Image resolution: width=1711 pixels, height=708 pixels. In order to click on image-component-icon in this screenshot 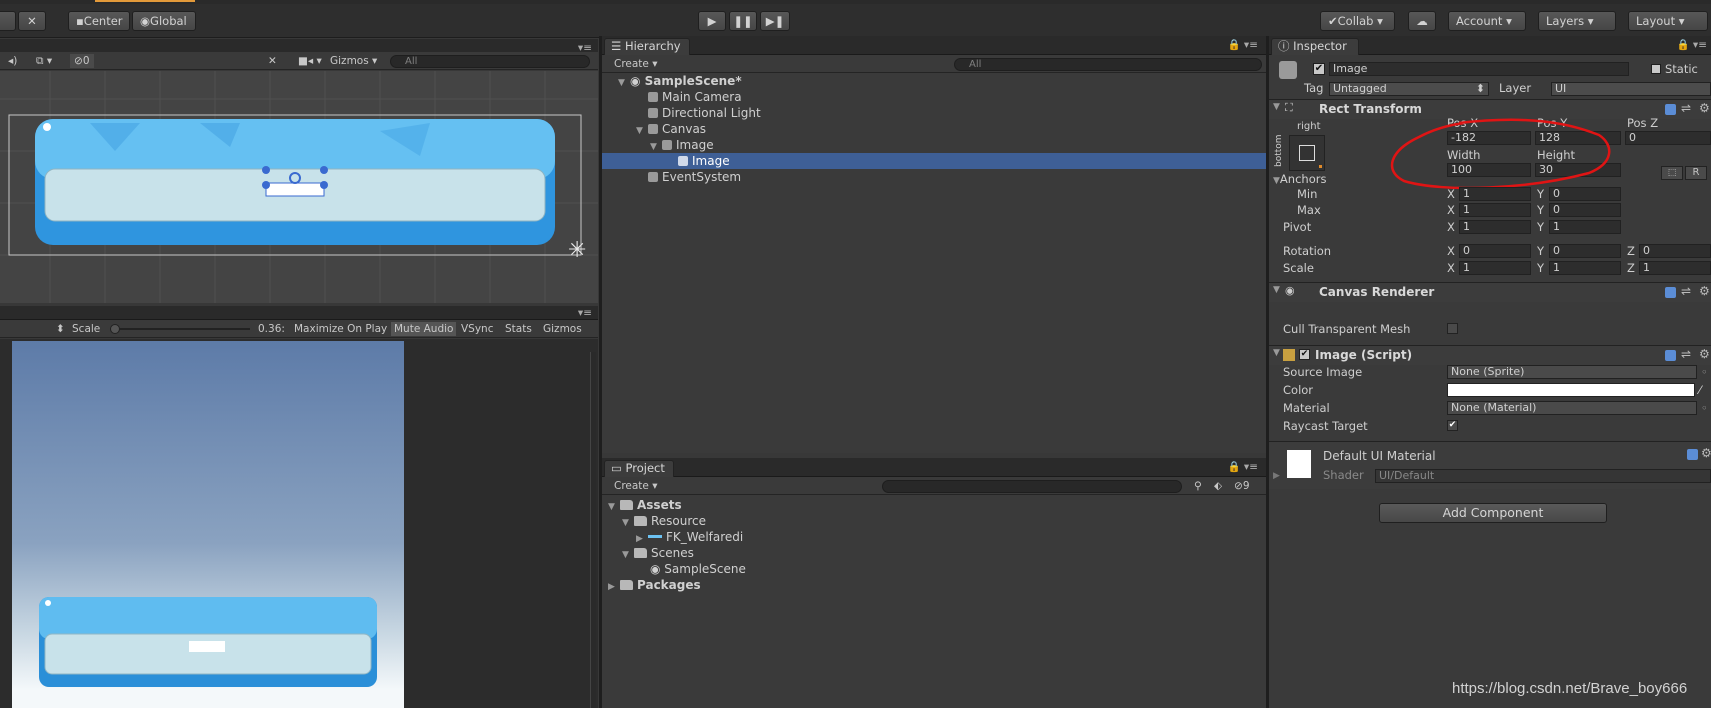, I will do `click(1289, 355)`.